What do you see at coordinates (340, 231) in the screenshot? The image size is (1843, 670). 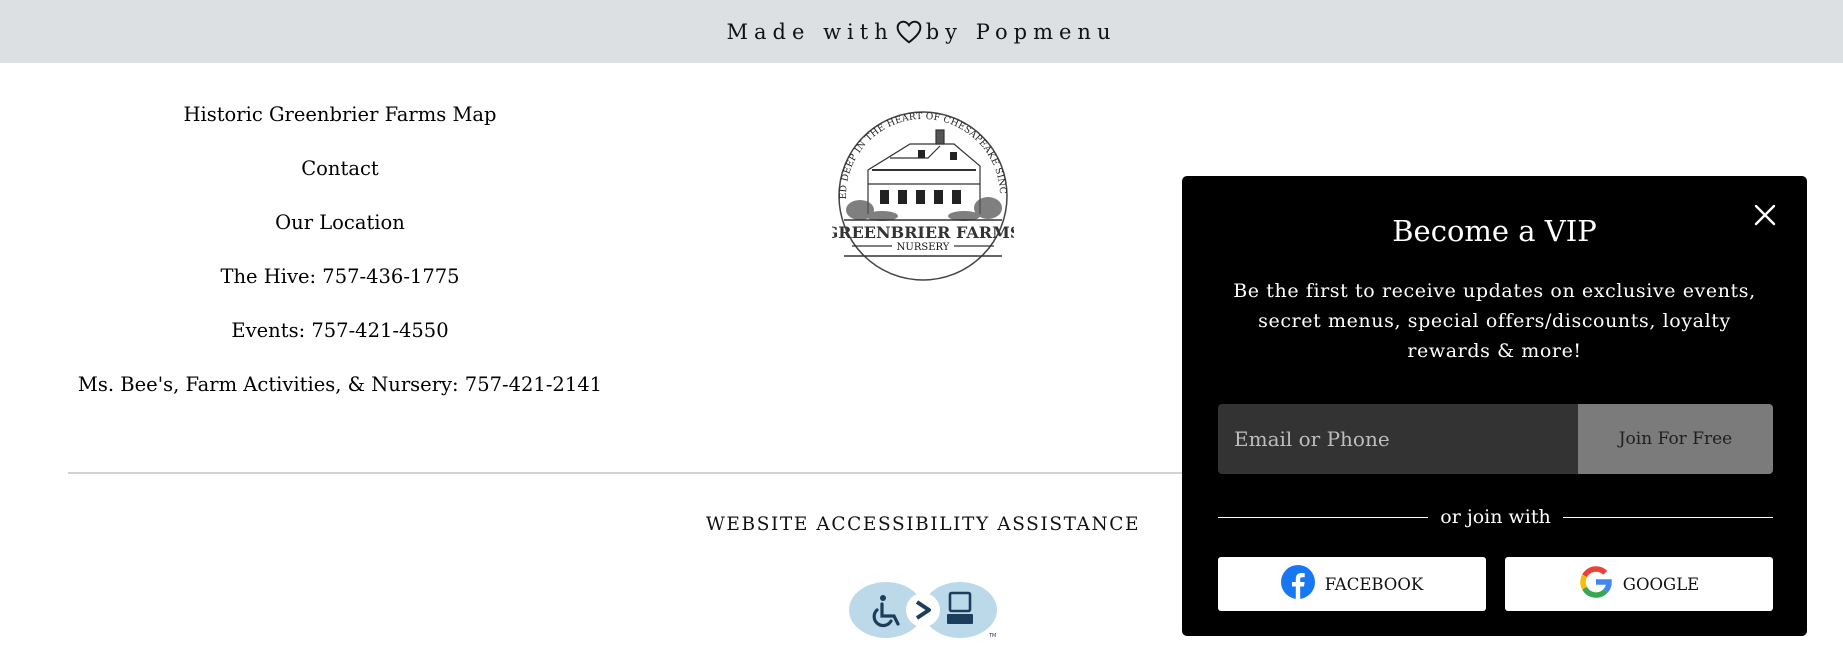 I see `link-our-location: Our Location` at bounding box center [340, 231].